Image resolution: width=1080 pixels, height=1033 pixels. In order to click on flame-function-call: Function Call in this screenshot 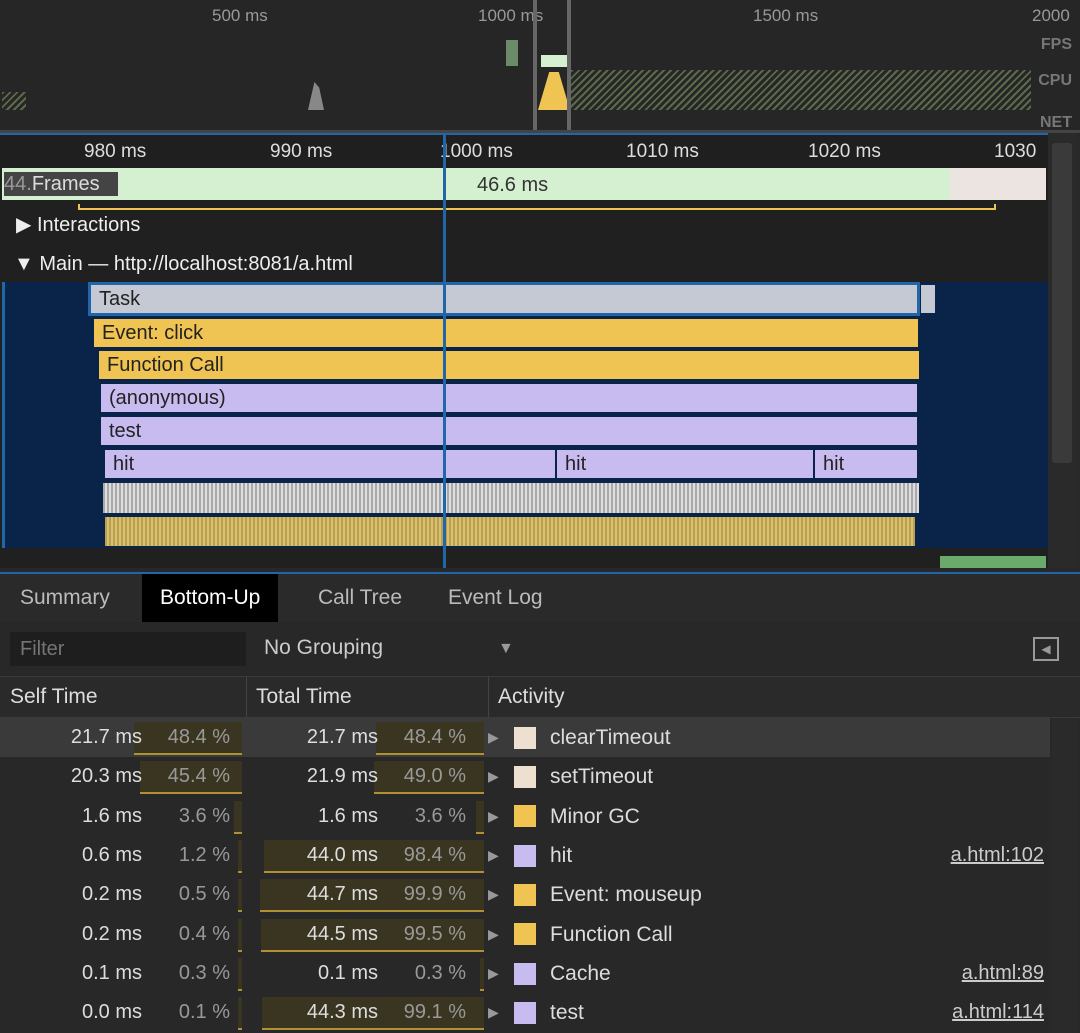, I will do `click(509, 365)`.